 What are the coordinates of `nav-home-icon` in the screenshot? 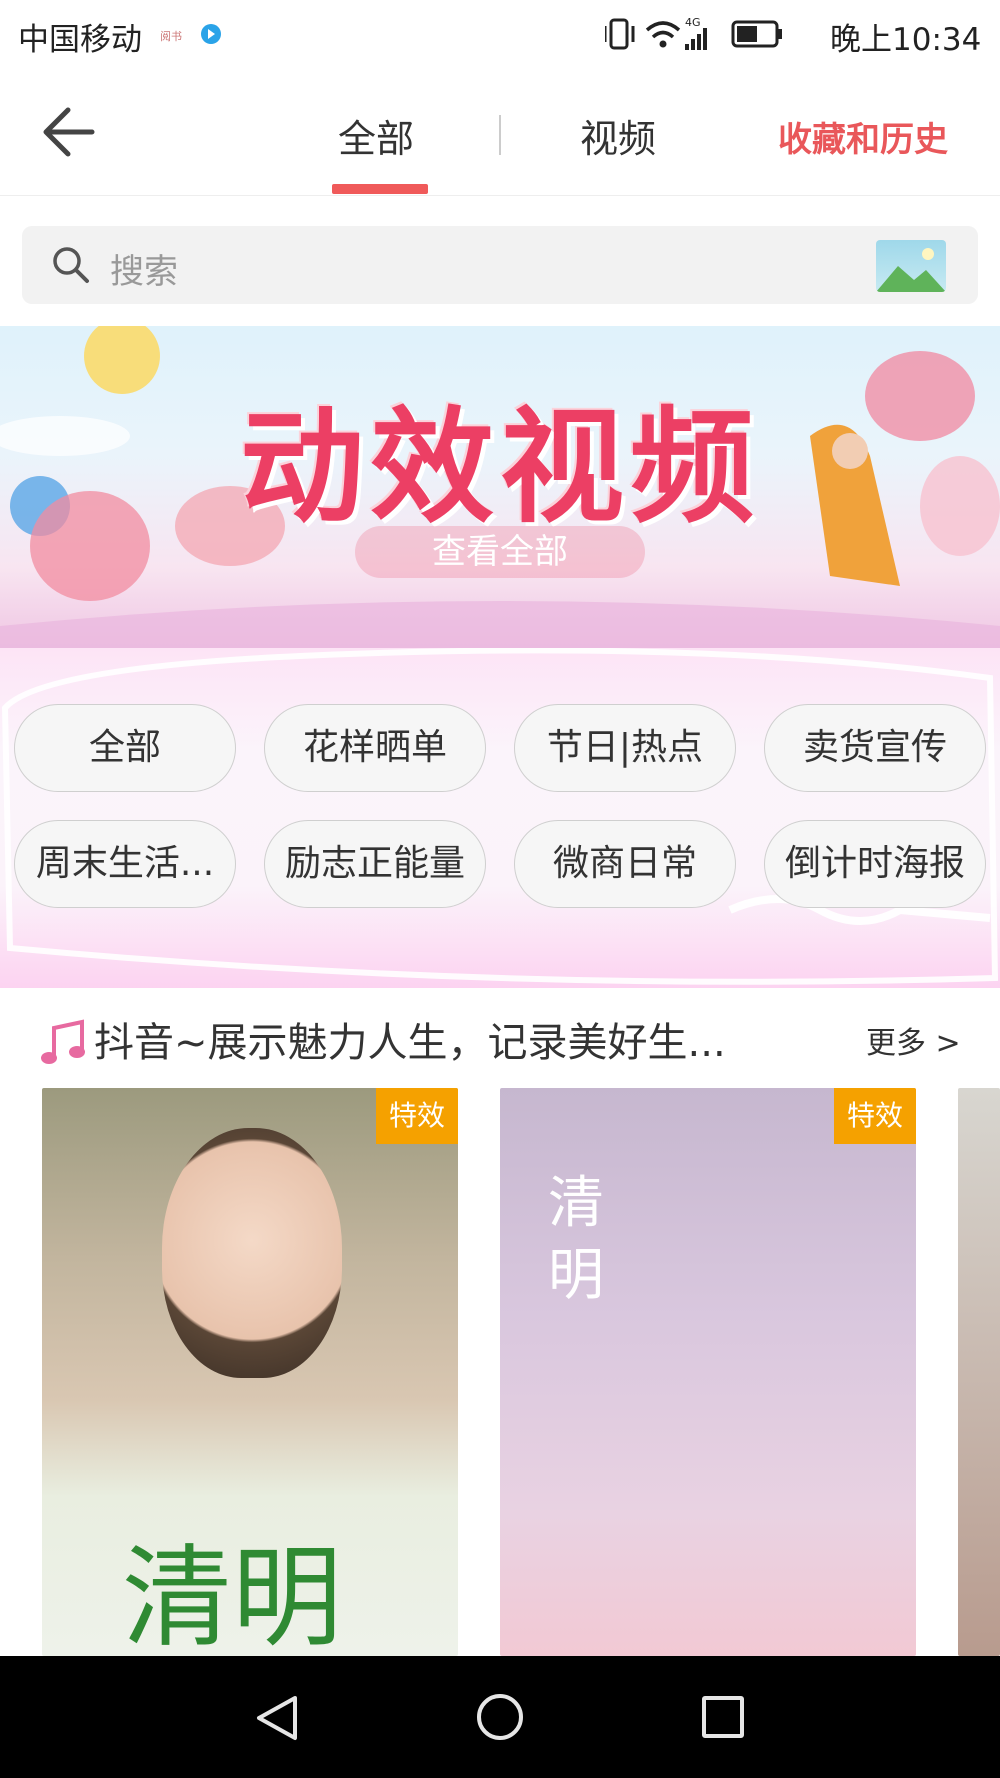 It's located at (500, 1717).